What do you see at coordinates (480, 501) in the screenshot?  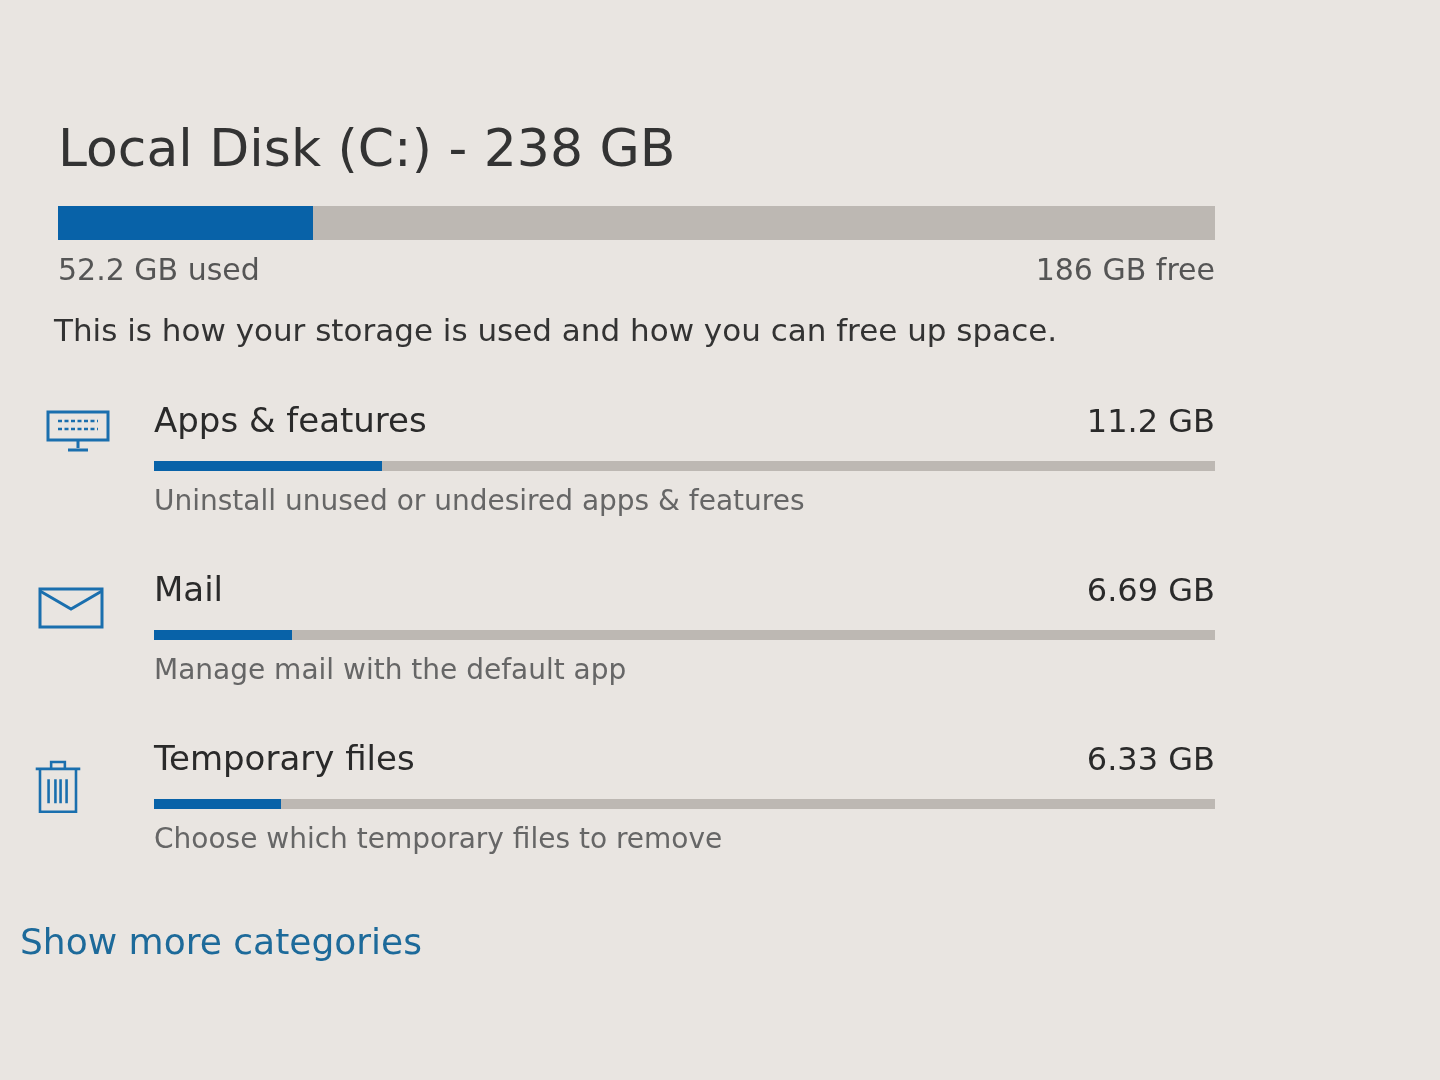 I see `category-hint: Uninstall unused or undesired apps & features` at bounding box center [480, 501].